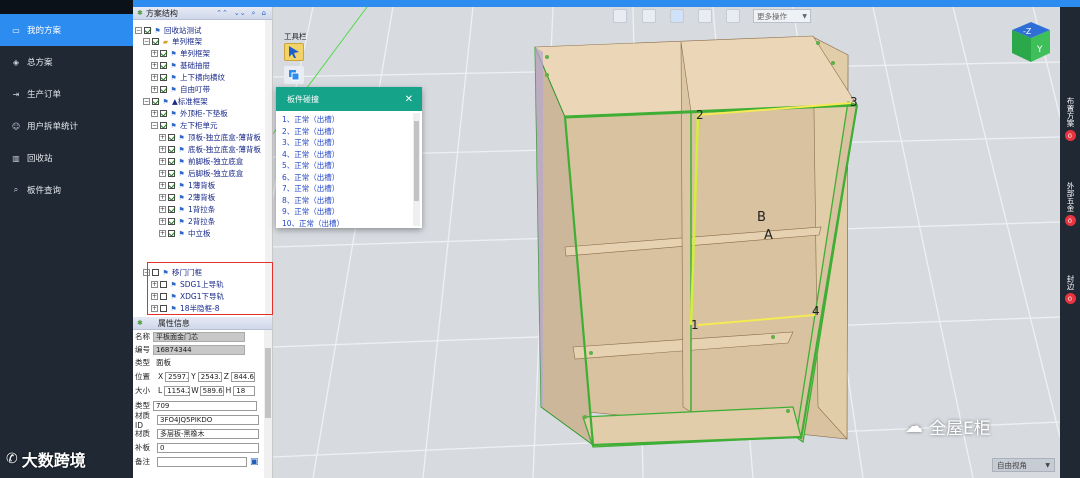 This screenshot has height=478, width=1080. I want to click on more-operations-dropdown: 更多操作 ▼, so click(782, 16).